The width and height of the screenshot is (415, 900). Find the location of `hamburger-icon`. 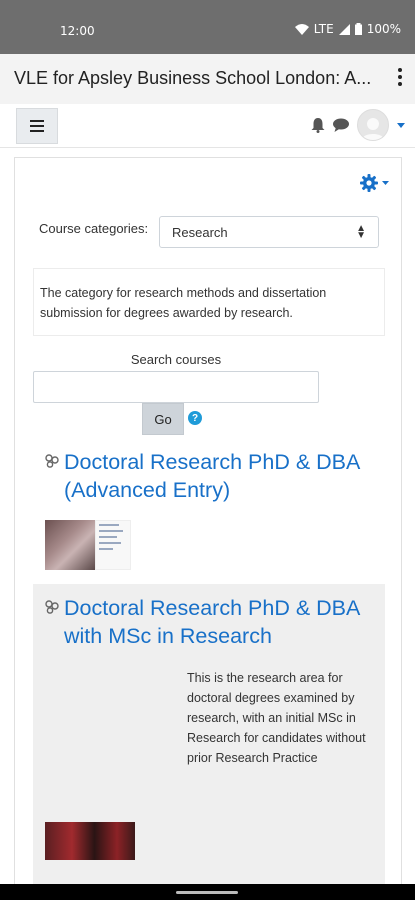

hamburger-icon is located at coordinates (37, 126).